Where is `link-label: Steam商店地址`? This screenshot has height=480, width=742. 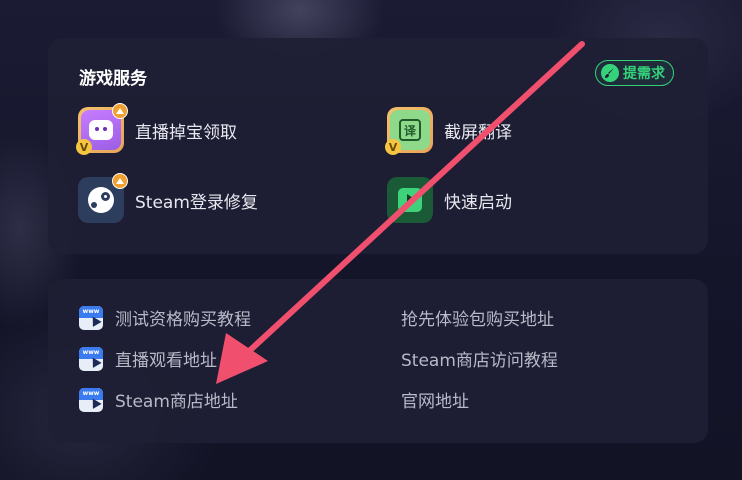
link-label: Steam商店地址 is located at coordinates (176, 402).